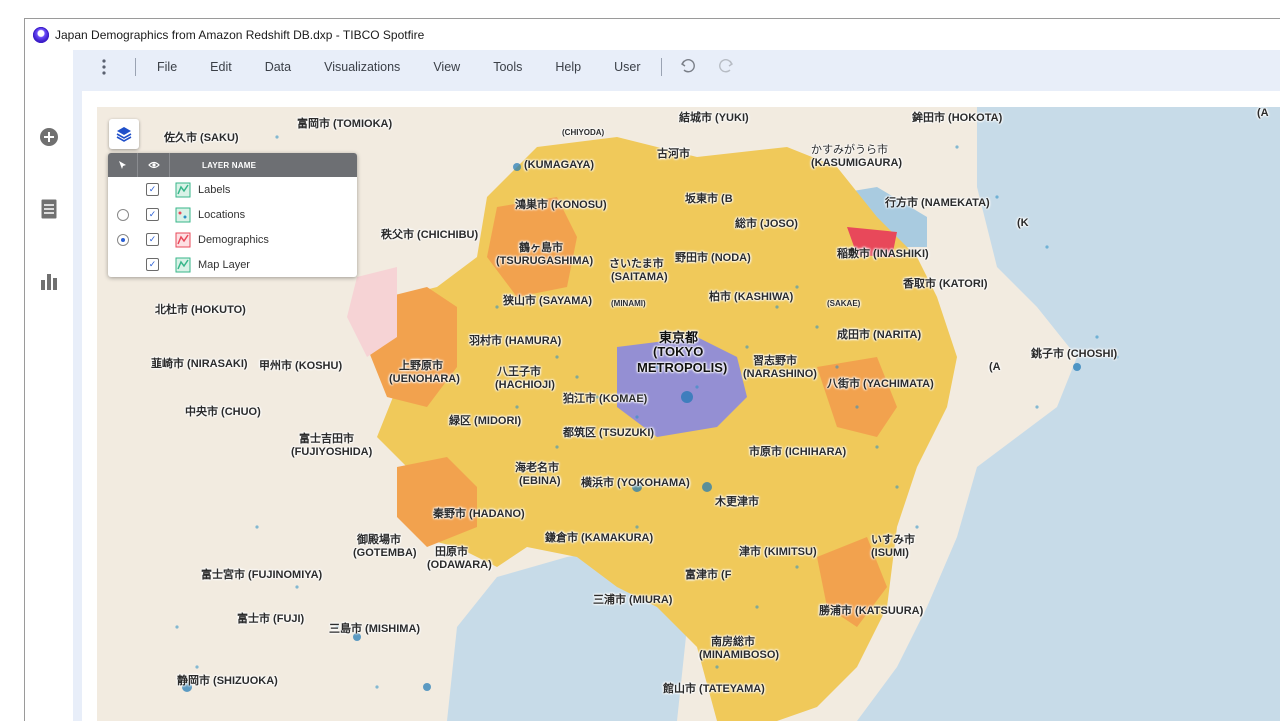 This screenshot has height=721, width=1280. I want to click on map-label: 中央市 (CHUO), so click(223, 412).